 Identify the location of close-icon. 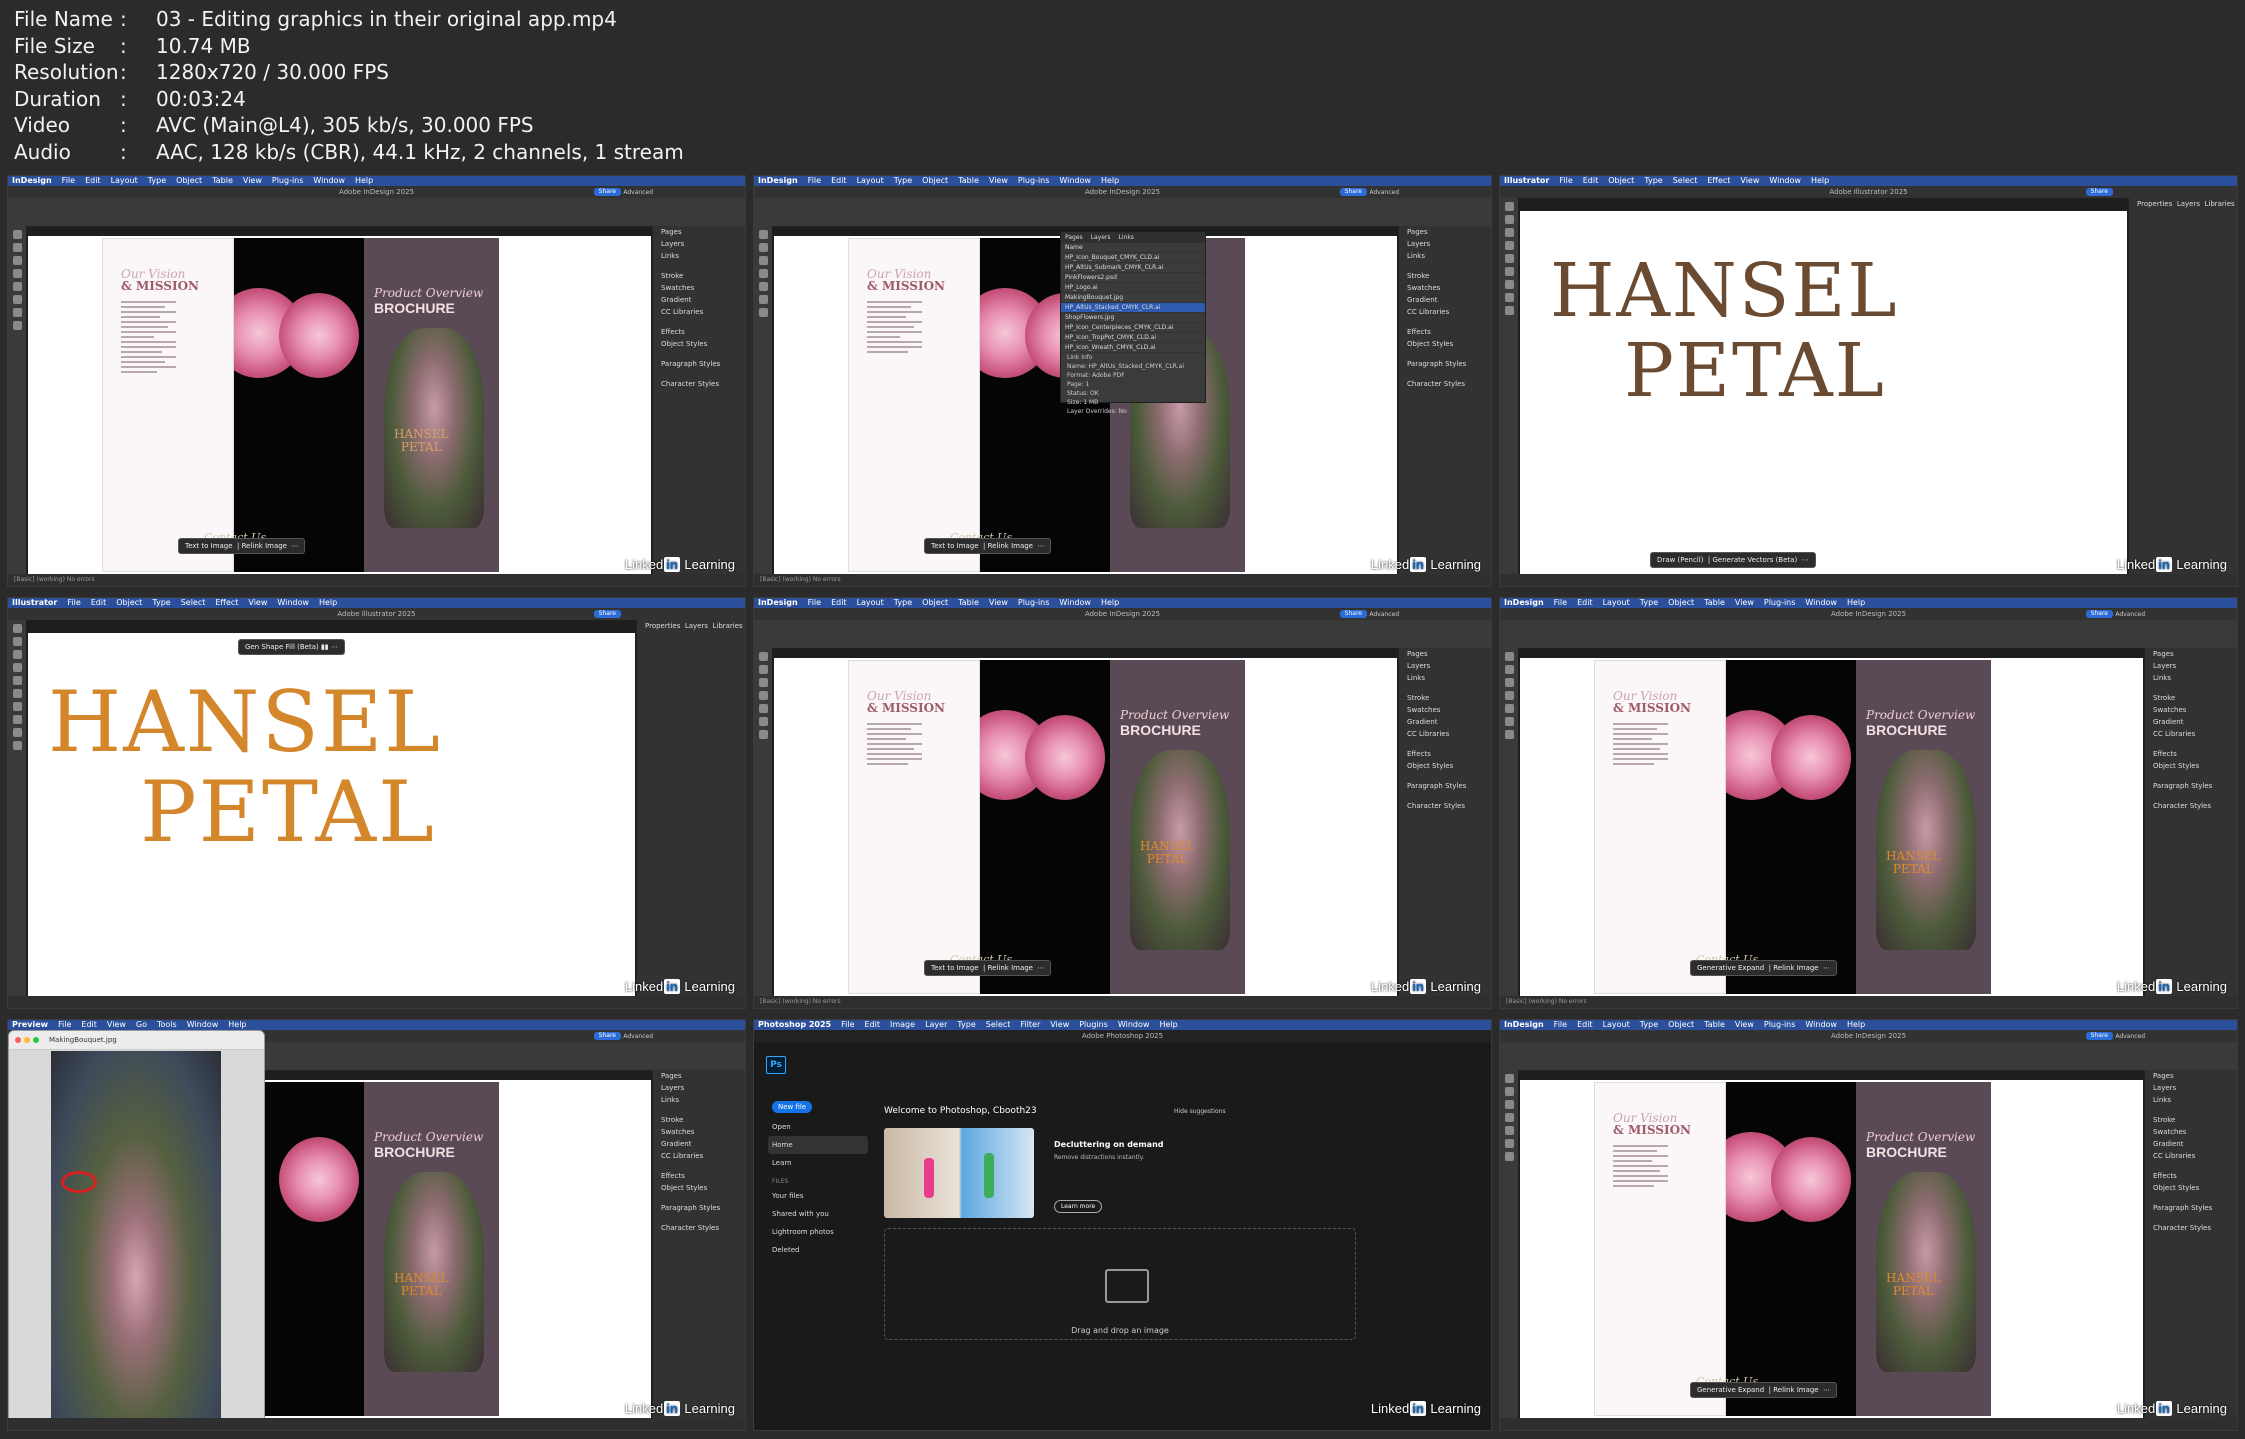
(18, 1040).